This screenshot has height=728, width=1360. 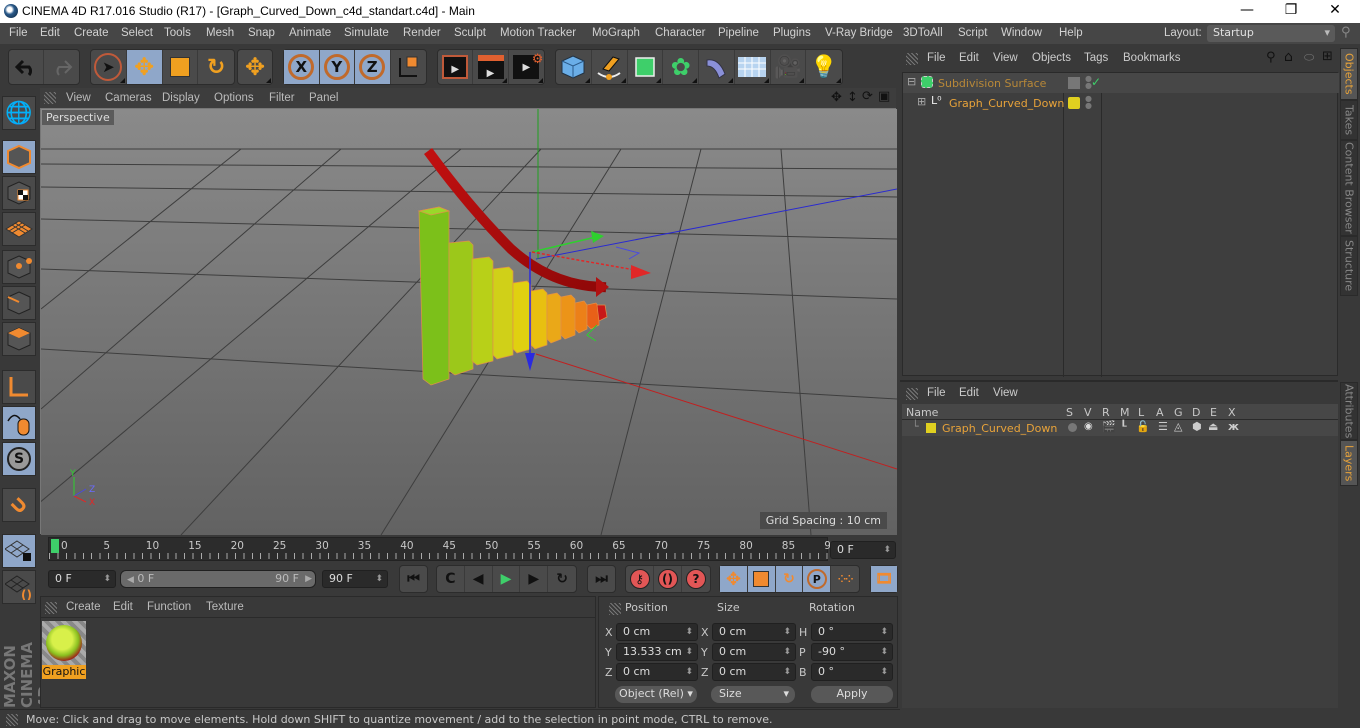 What do you see at coordinates (824, 67) in the screenshot?
I see `light-icon: 💡` at bounding box center [824, 67].